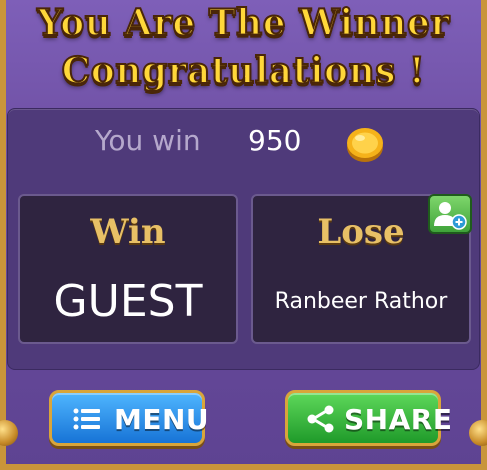  What do you see at coordinates (320, 419) in the screenshot?
I see `share-icon` at bounding box center [320, 419].